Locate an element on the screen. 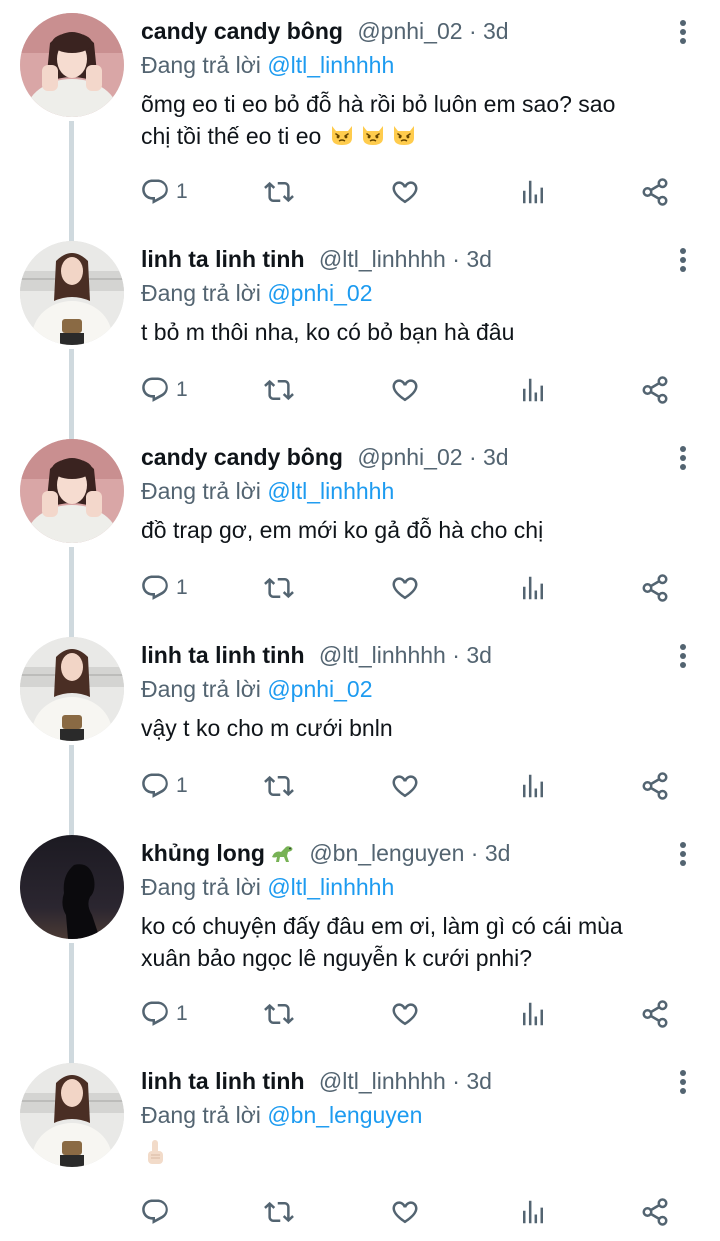 This screenshot has height=1241, width=720. mention-link: @bn_lenguyen is located at coordinates (344, 1115).